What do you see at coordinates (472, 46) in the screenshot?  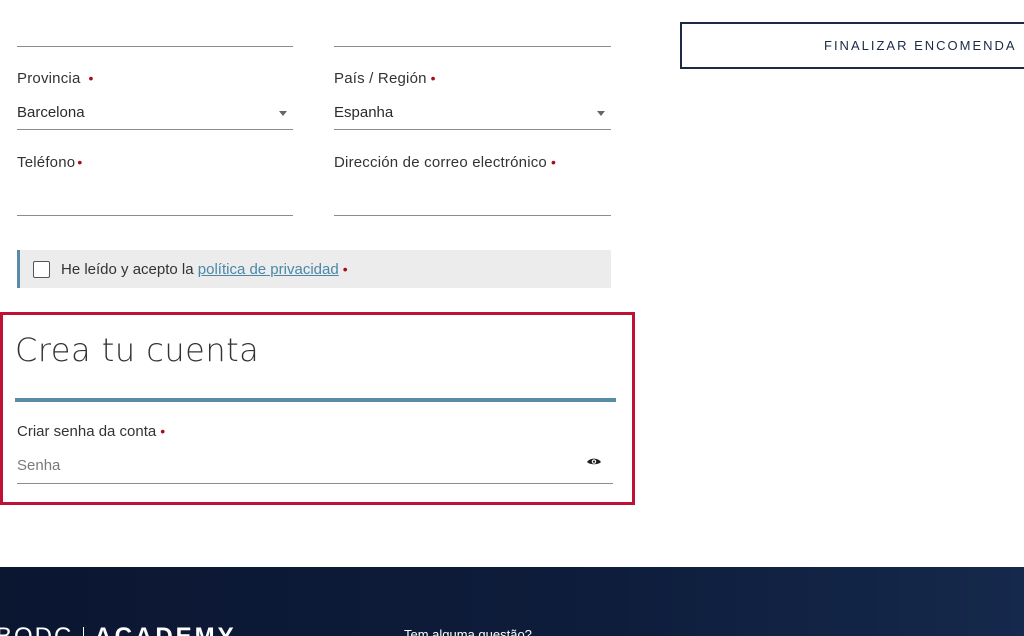 I see `field-underline-top-right` at bounding box center [472, 46].